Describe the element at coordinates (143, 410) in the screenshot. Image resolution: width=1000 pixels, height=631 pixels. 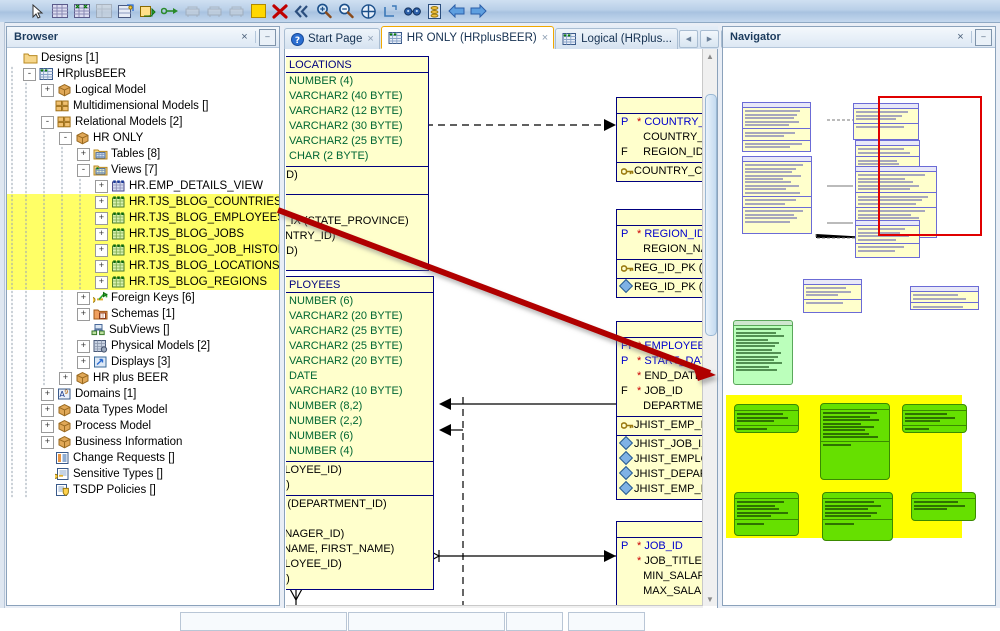
I see `tree-item-data-types-model: + Data Types Model` at that location.